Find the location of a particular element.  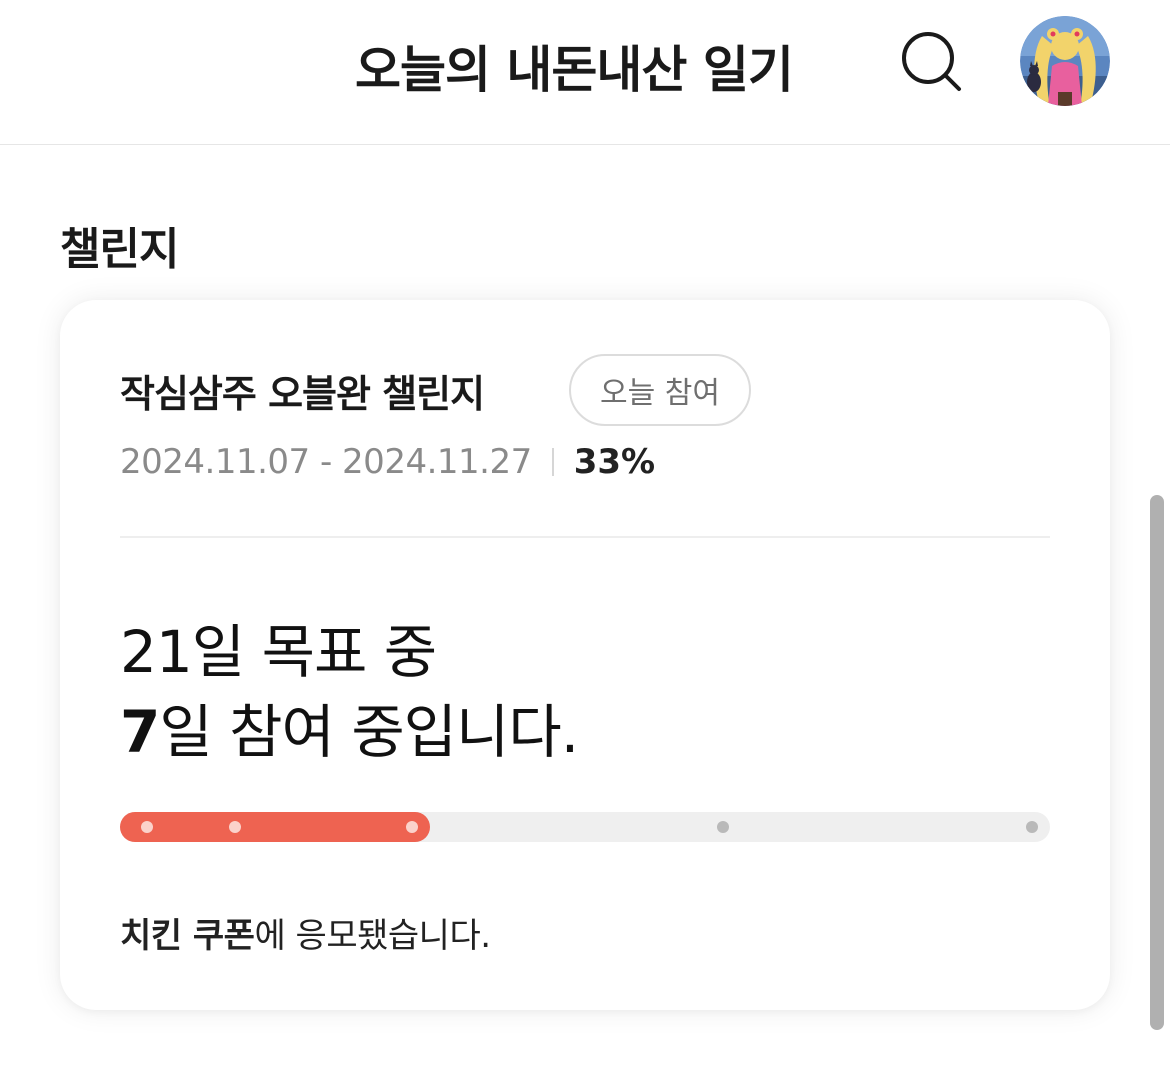

section-title: 챌린지 is located at coordinates (119, 249).